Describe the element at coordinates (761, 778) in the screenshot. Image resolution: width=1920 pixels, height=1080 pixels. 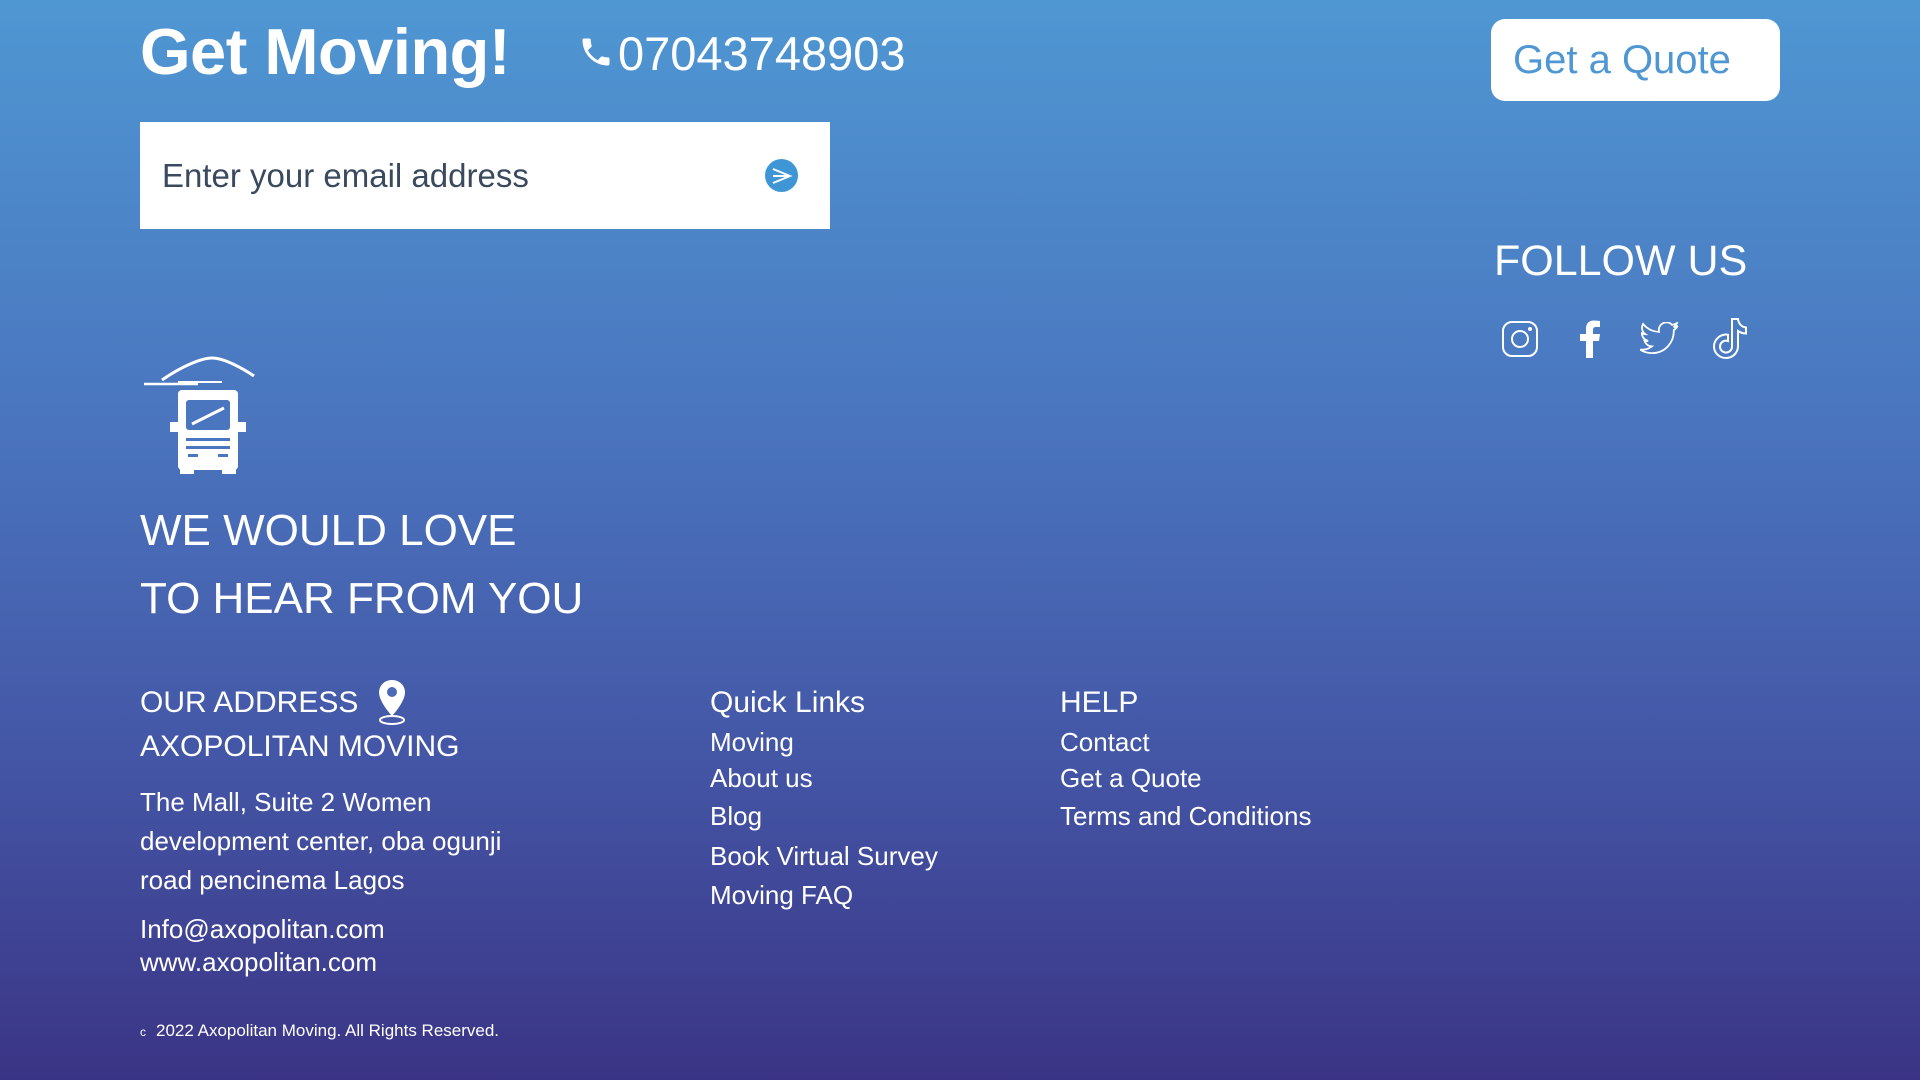
I see `link-about-us: About us` at that location.